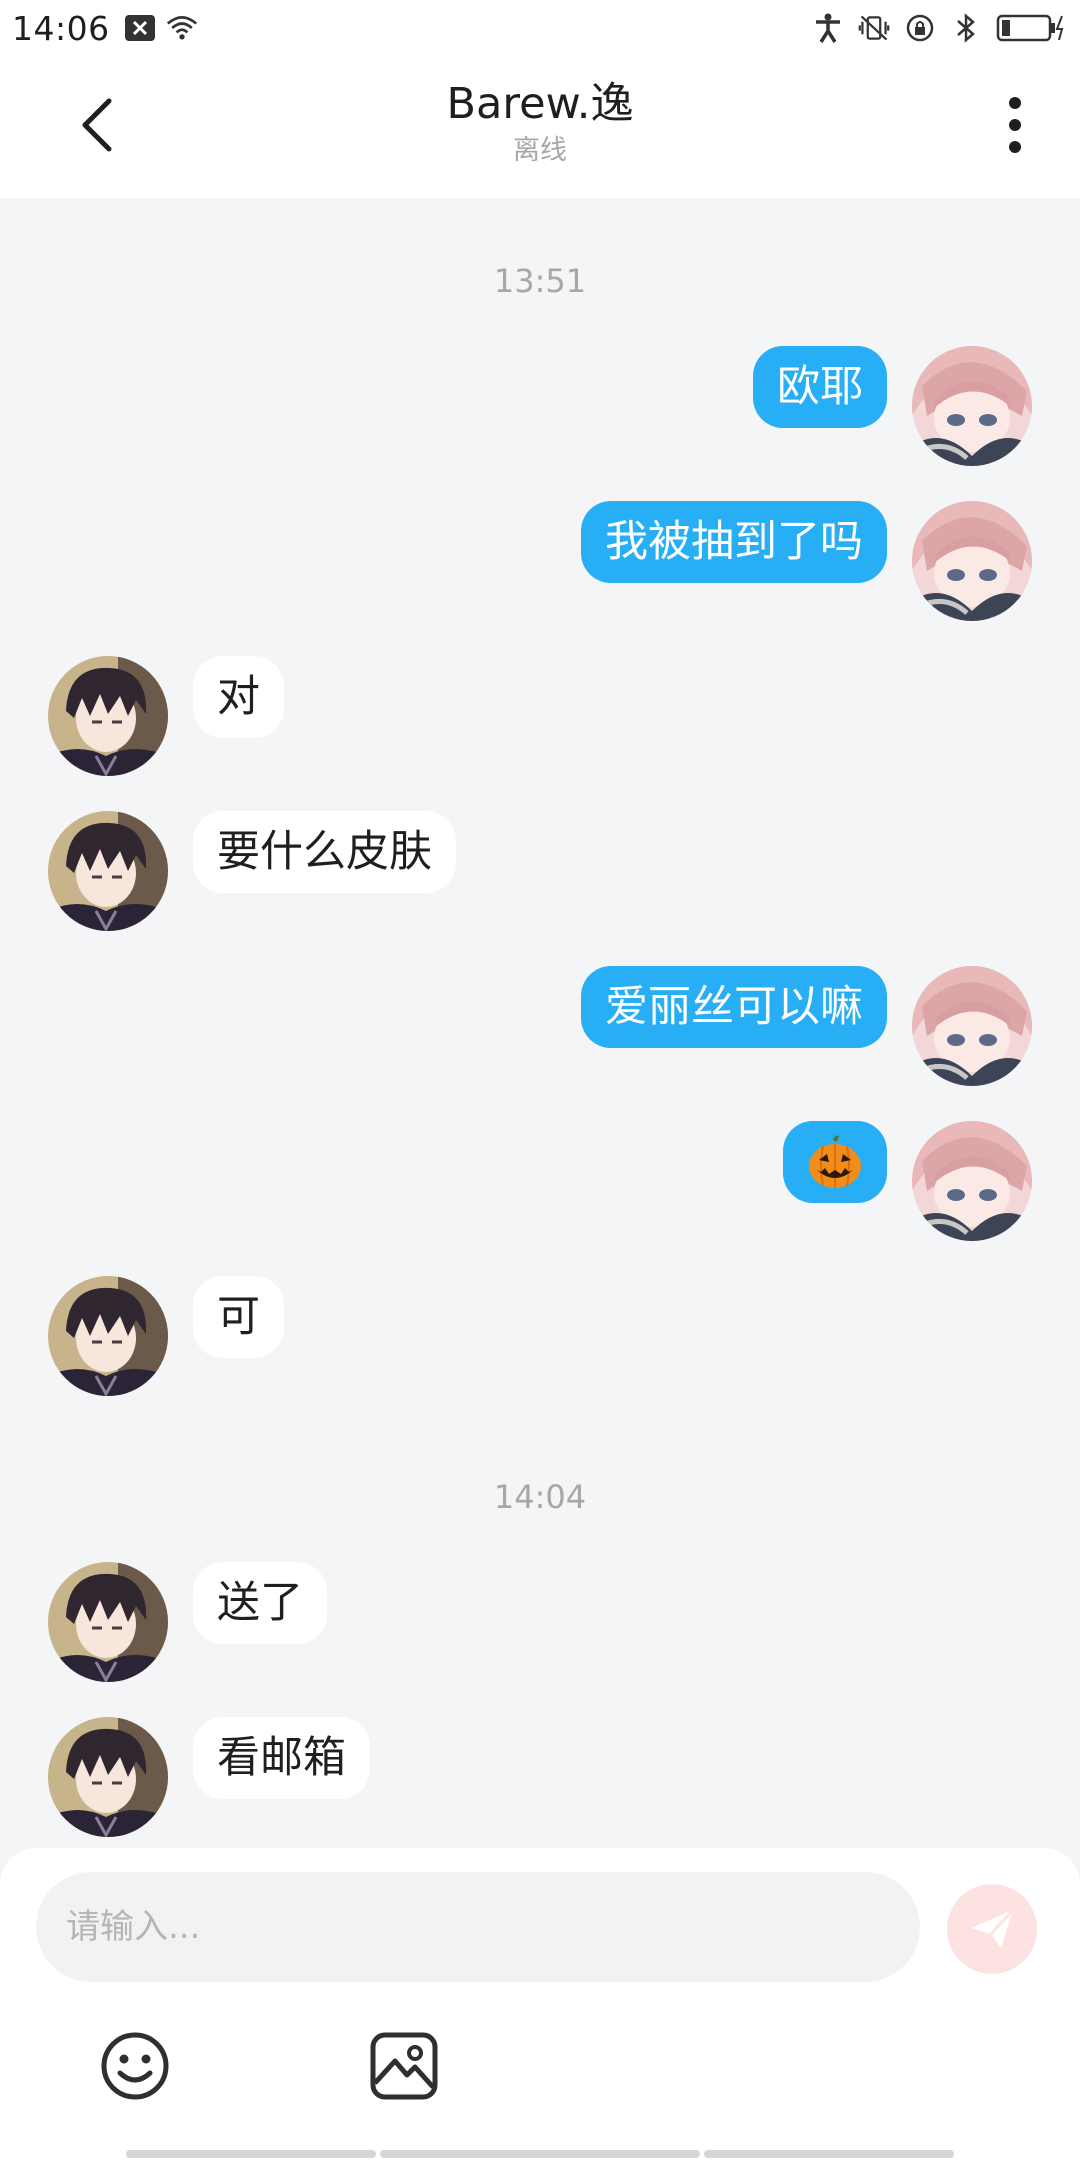  I want to click on message-bubble-outgoing: 爱丽丝可以嘛, so click(734, 1007).